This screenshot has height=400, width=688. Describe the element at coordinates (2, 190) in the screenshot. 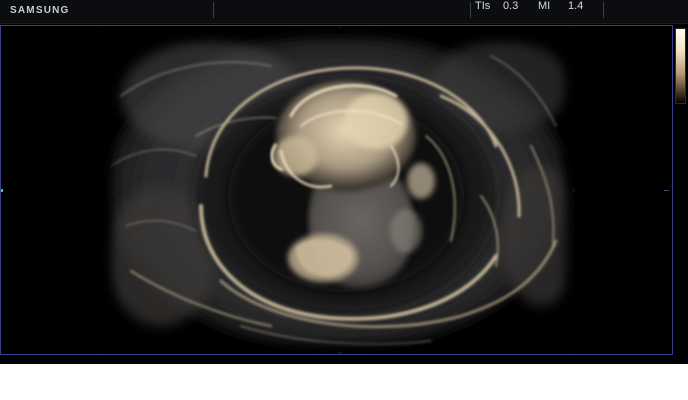

I see `left-marker` at that location.